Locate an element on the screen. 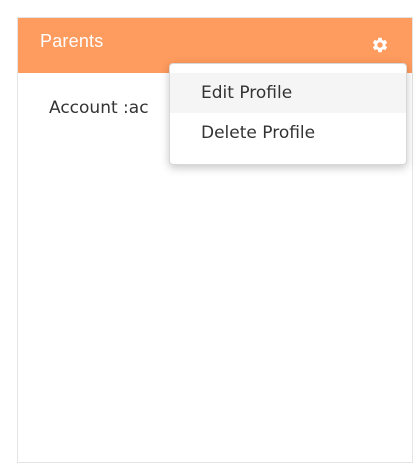 This screenshot has width=416, height=470. delete-profile-menu-item: Delete Profile is located at coordinates (288, 133).